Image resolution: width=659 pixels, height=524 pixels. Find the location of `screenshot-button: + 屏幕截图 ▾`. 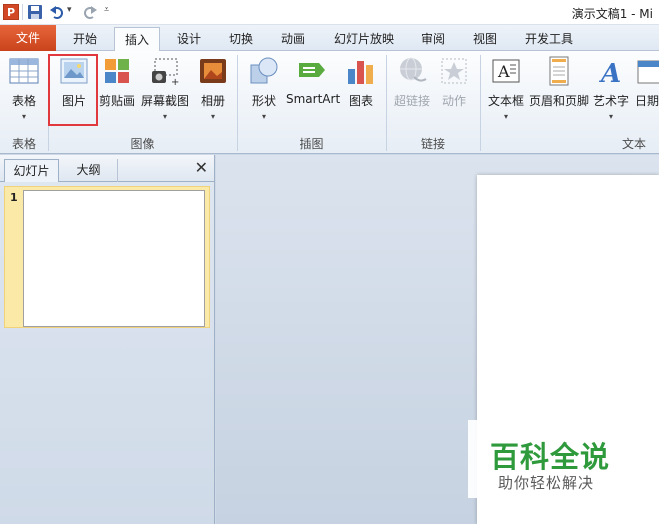

screenshot-button: + 屏幕截图 ▾ is located at coordinates (165, 88).